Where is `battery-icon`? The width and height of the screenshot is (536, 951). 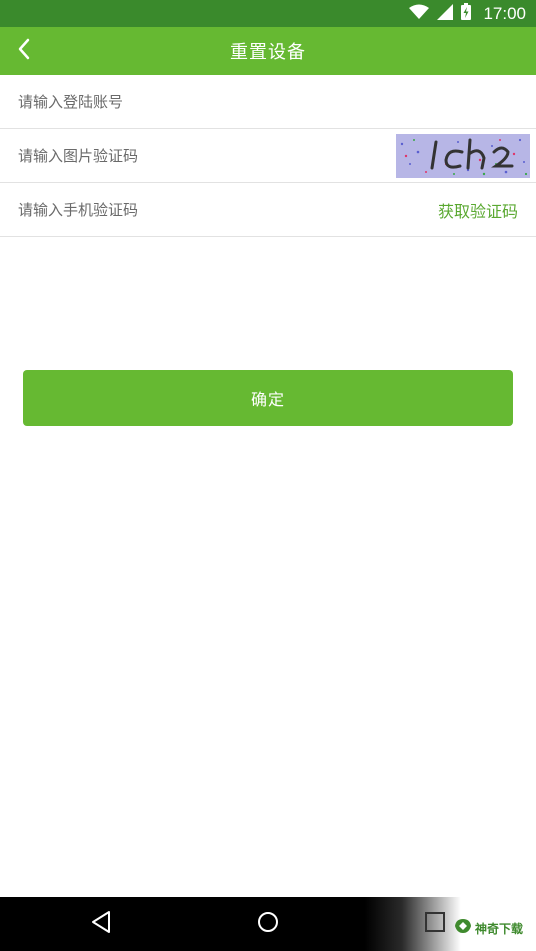
battery-icon is located at coordinates (466, 13).